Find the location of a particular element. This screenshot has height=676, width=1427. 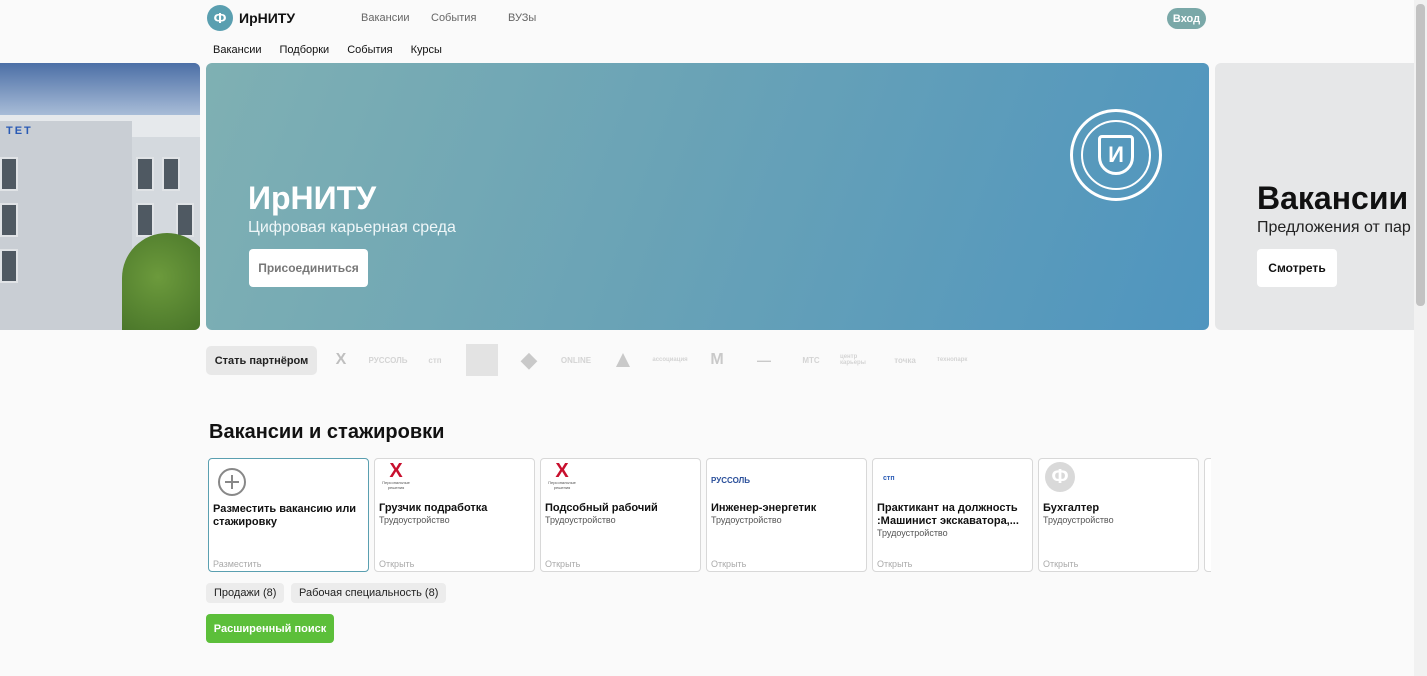

card-title: Разместить вакансию или стажировку is located at coordinates (285, 515).